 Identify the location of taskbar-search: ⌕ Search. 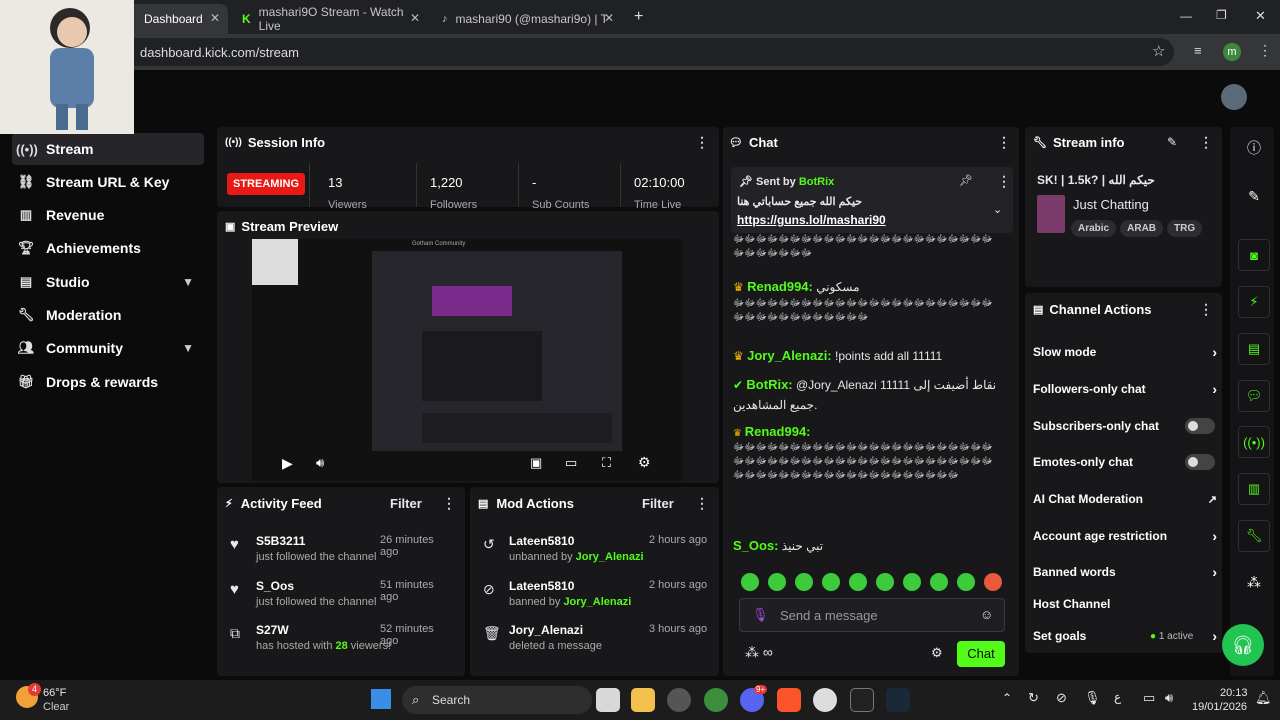
(497, 700).